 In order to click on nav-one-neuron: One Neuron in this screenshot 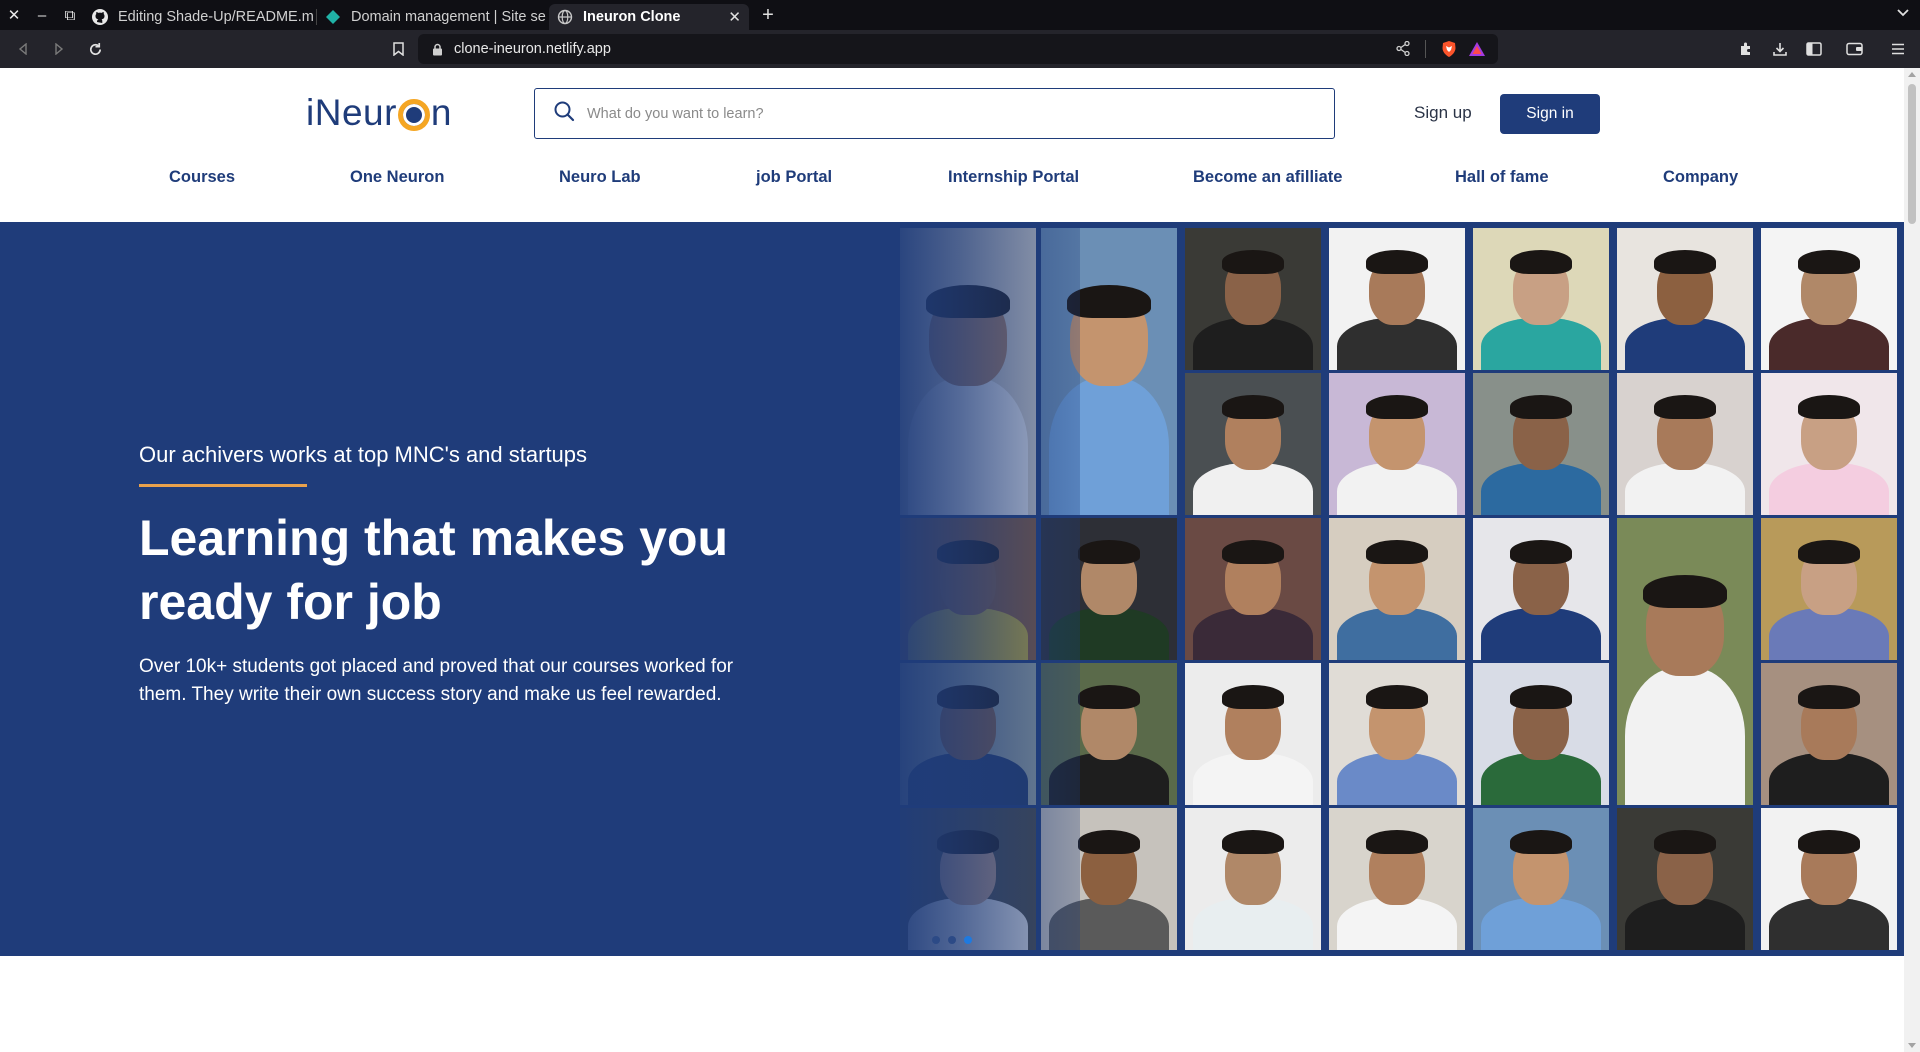, I will do `click(397, 177)`.